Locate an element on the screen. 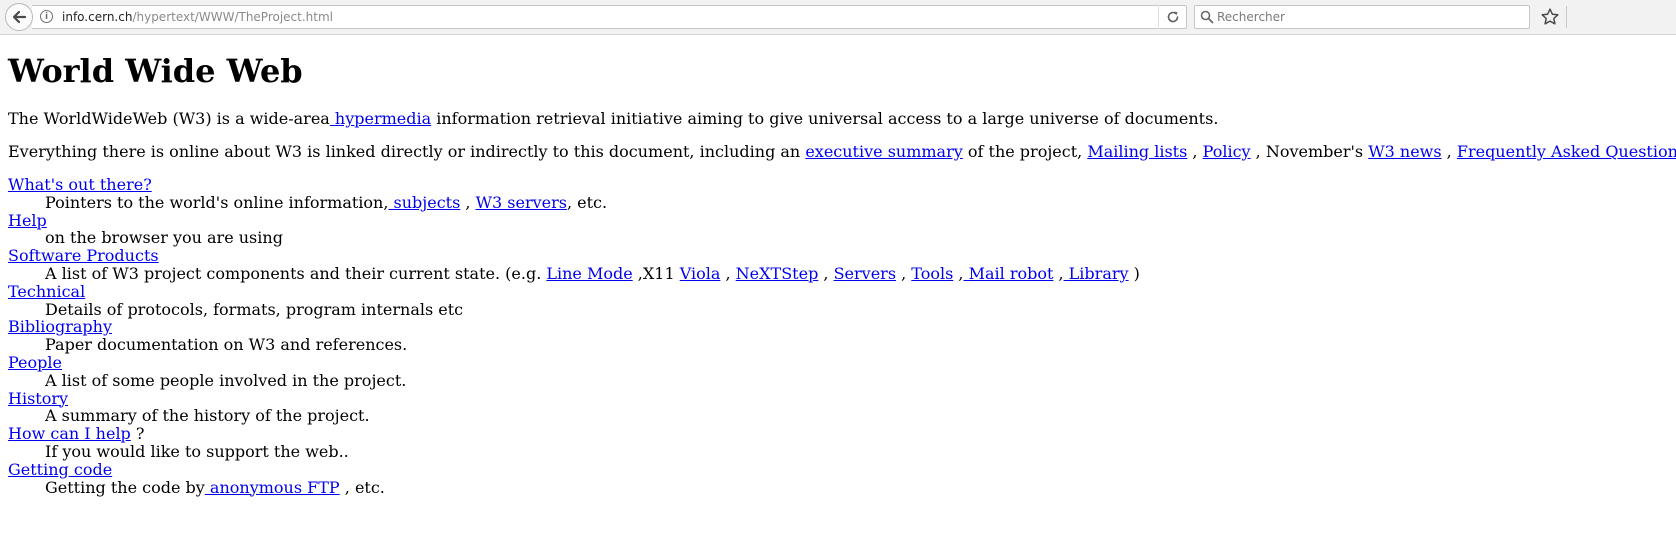  info-icon: i is located at coordinates (46, 16).